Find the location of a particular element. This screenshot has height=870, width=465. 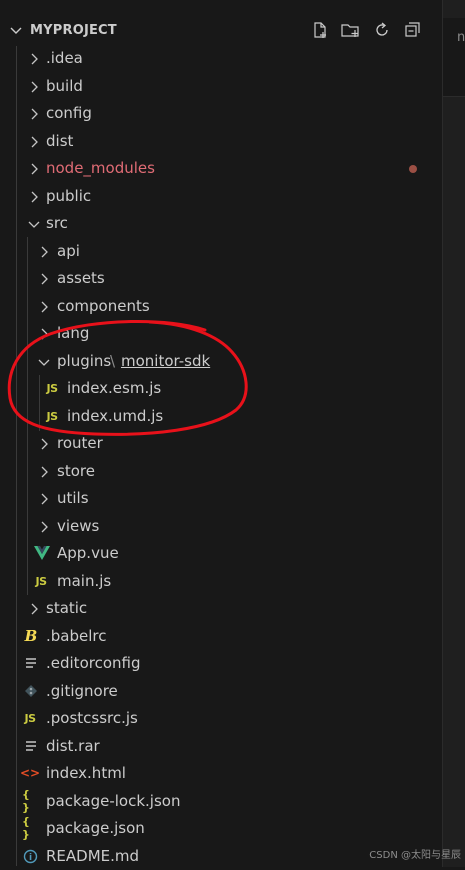

tree-file-package-lock: { } package-lock.json is located at coordinates (221, 801).